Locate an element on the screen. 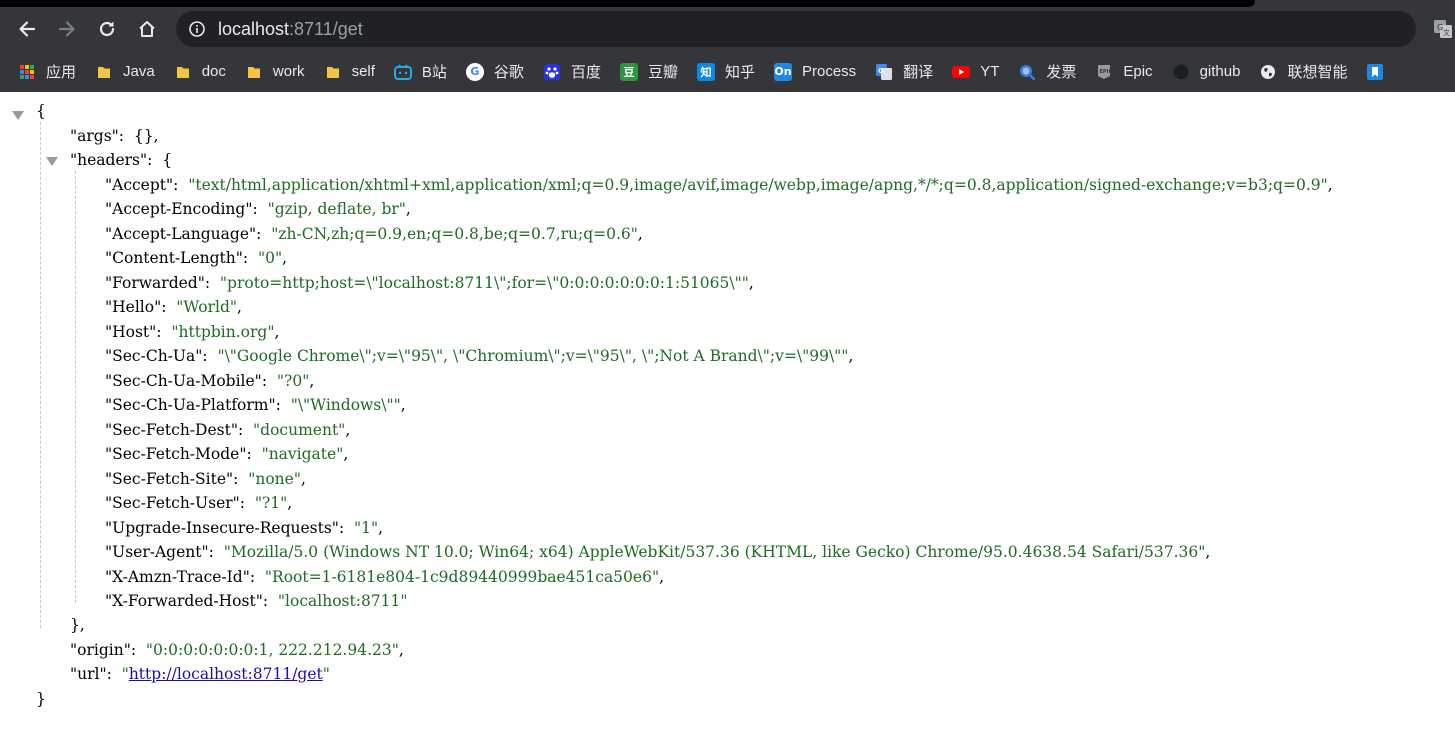 This screenshot has height=733, width=1455. bookmark-item: G 谷歌 is located at coordinates (495, 72).